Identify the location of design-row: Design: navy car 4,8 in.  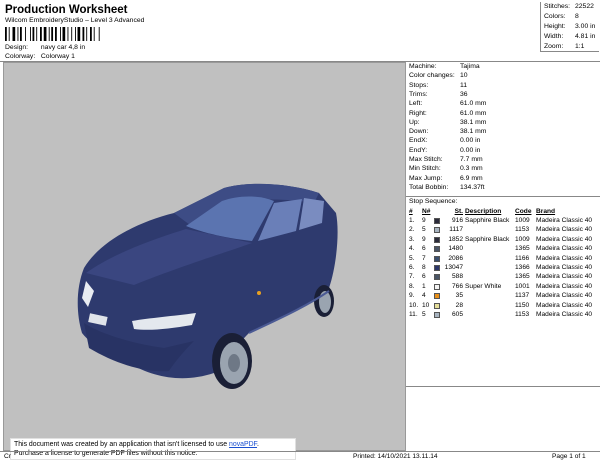
(45, 47).